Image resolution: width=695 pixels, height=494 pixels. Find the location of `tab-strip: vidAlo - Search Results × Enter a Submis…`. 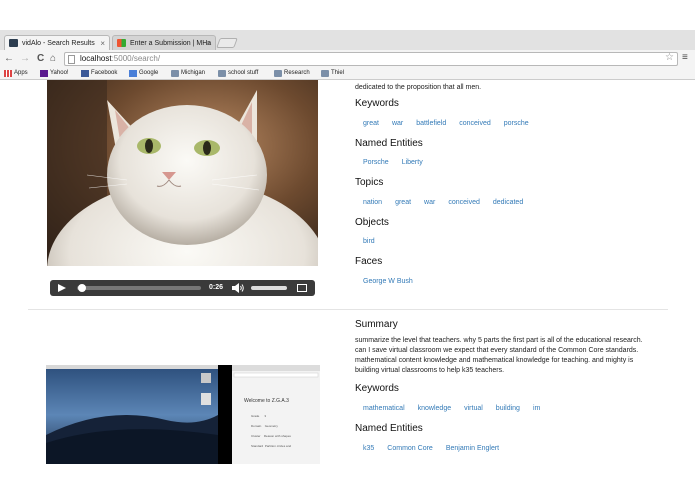

tab-strip: vidAlo - Search Results × Enter a Submis… is located at coordinates (347, 40).